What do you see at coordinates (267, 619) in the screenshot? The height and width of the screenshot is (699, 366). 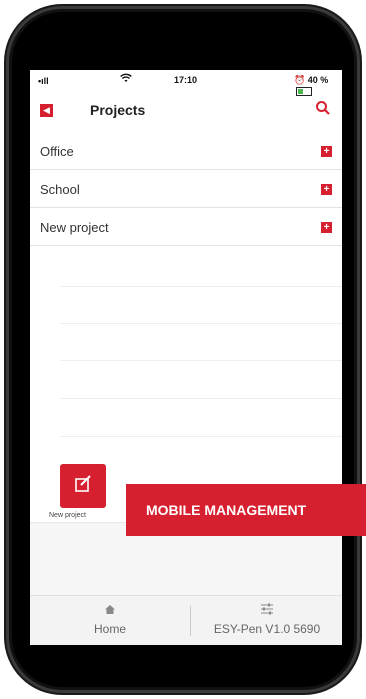 I see `nav-device: ESY-Pen V1.0 5690` at bounding box center [267, 619].